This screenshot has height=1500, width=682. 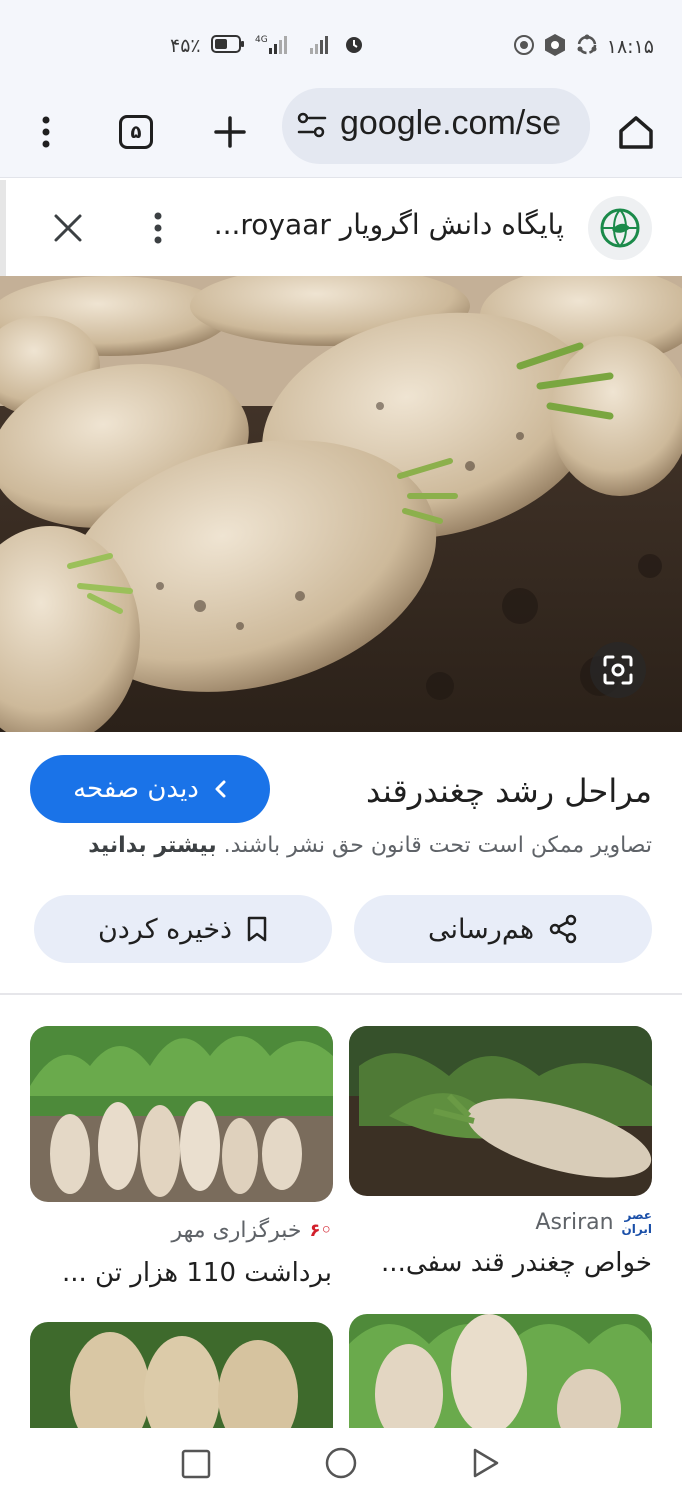 What do you see at coordinates (227, 46) in the screenshot?
I see `battery-icon` at bounding box center [227, 46].